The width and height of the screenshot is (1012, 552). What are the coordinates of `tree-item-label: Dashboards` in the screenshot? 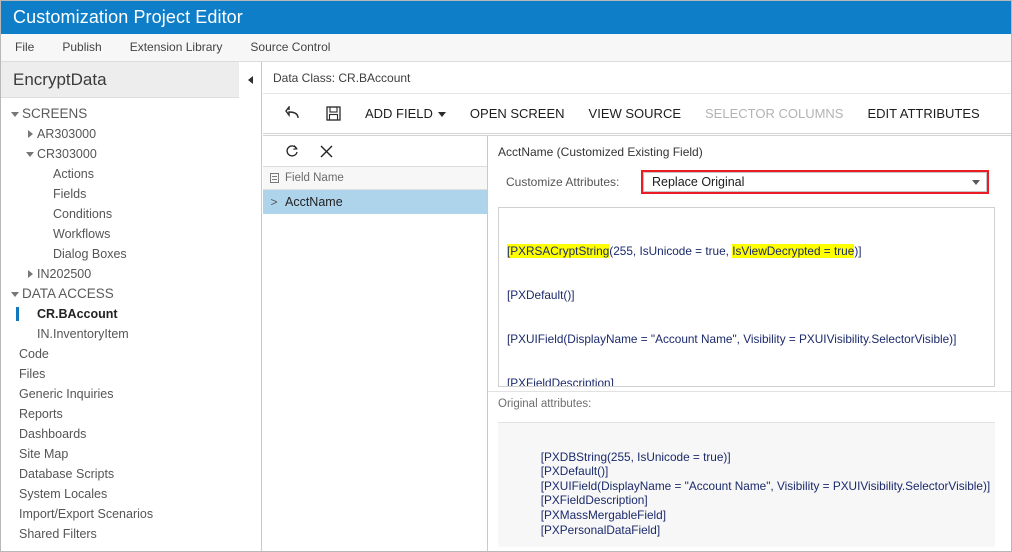 It's located at (53, 434).